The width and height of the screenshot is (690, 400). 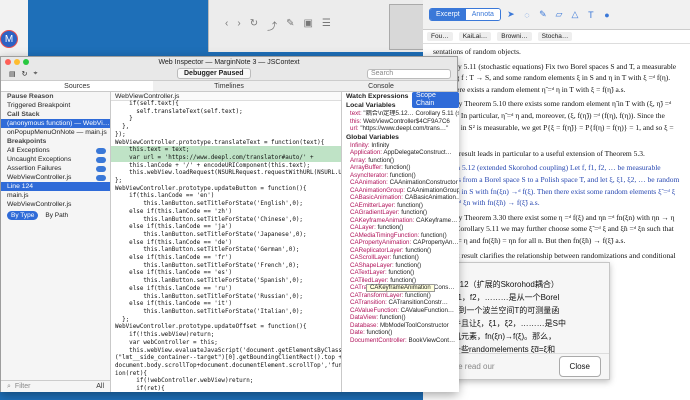 I want to click on variable-row: CAAnimation: CAAnimationConstructor, so click(x=400, y=183).